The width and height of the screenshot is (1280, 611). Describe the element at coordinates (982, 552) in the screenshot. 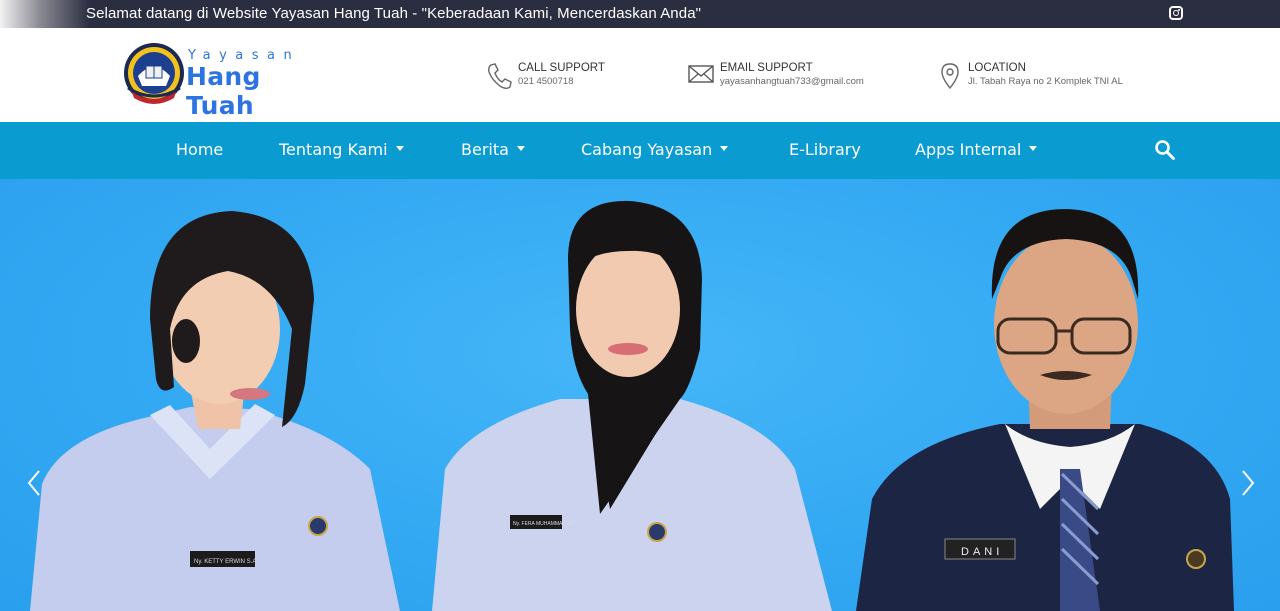

I see `name-tag-right-text: DANI` at that location.